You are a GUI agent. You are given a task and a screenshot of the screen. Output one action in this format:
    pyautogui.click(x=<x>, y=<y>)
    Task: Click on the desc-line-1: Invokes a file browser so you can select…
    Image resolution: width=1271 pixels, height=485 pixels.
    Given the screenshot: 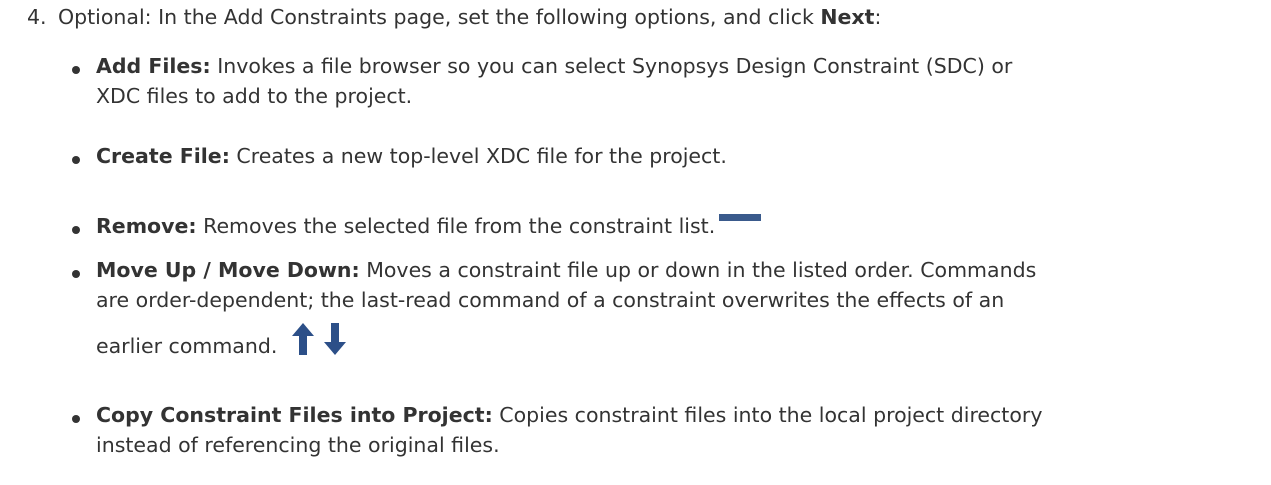 What is the action you would take?
    pyautogui.click(x=611, y=66)
    